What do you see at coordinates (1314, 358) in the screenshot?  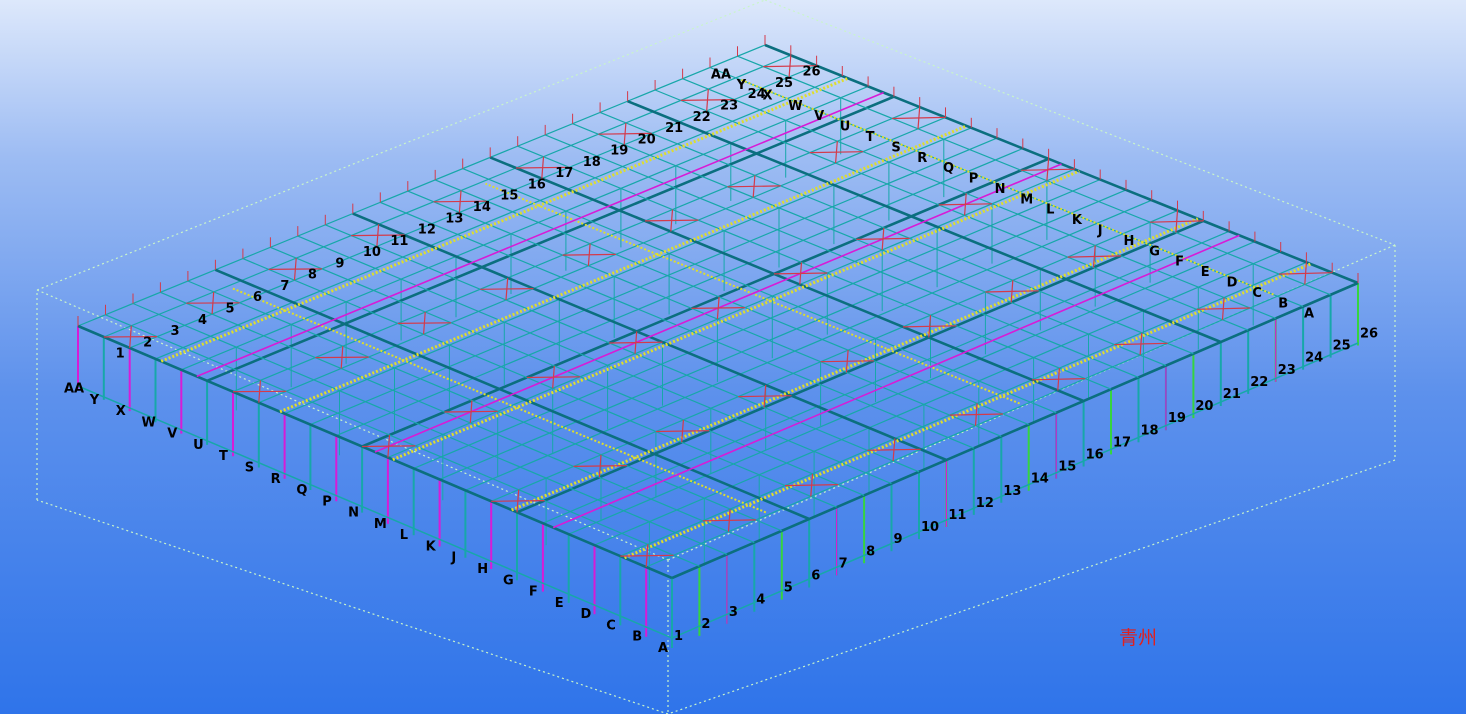 I see `grid-label-number: 24` at bounding box center [1314, 358].